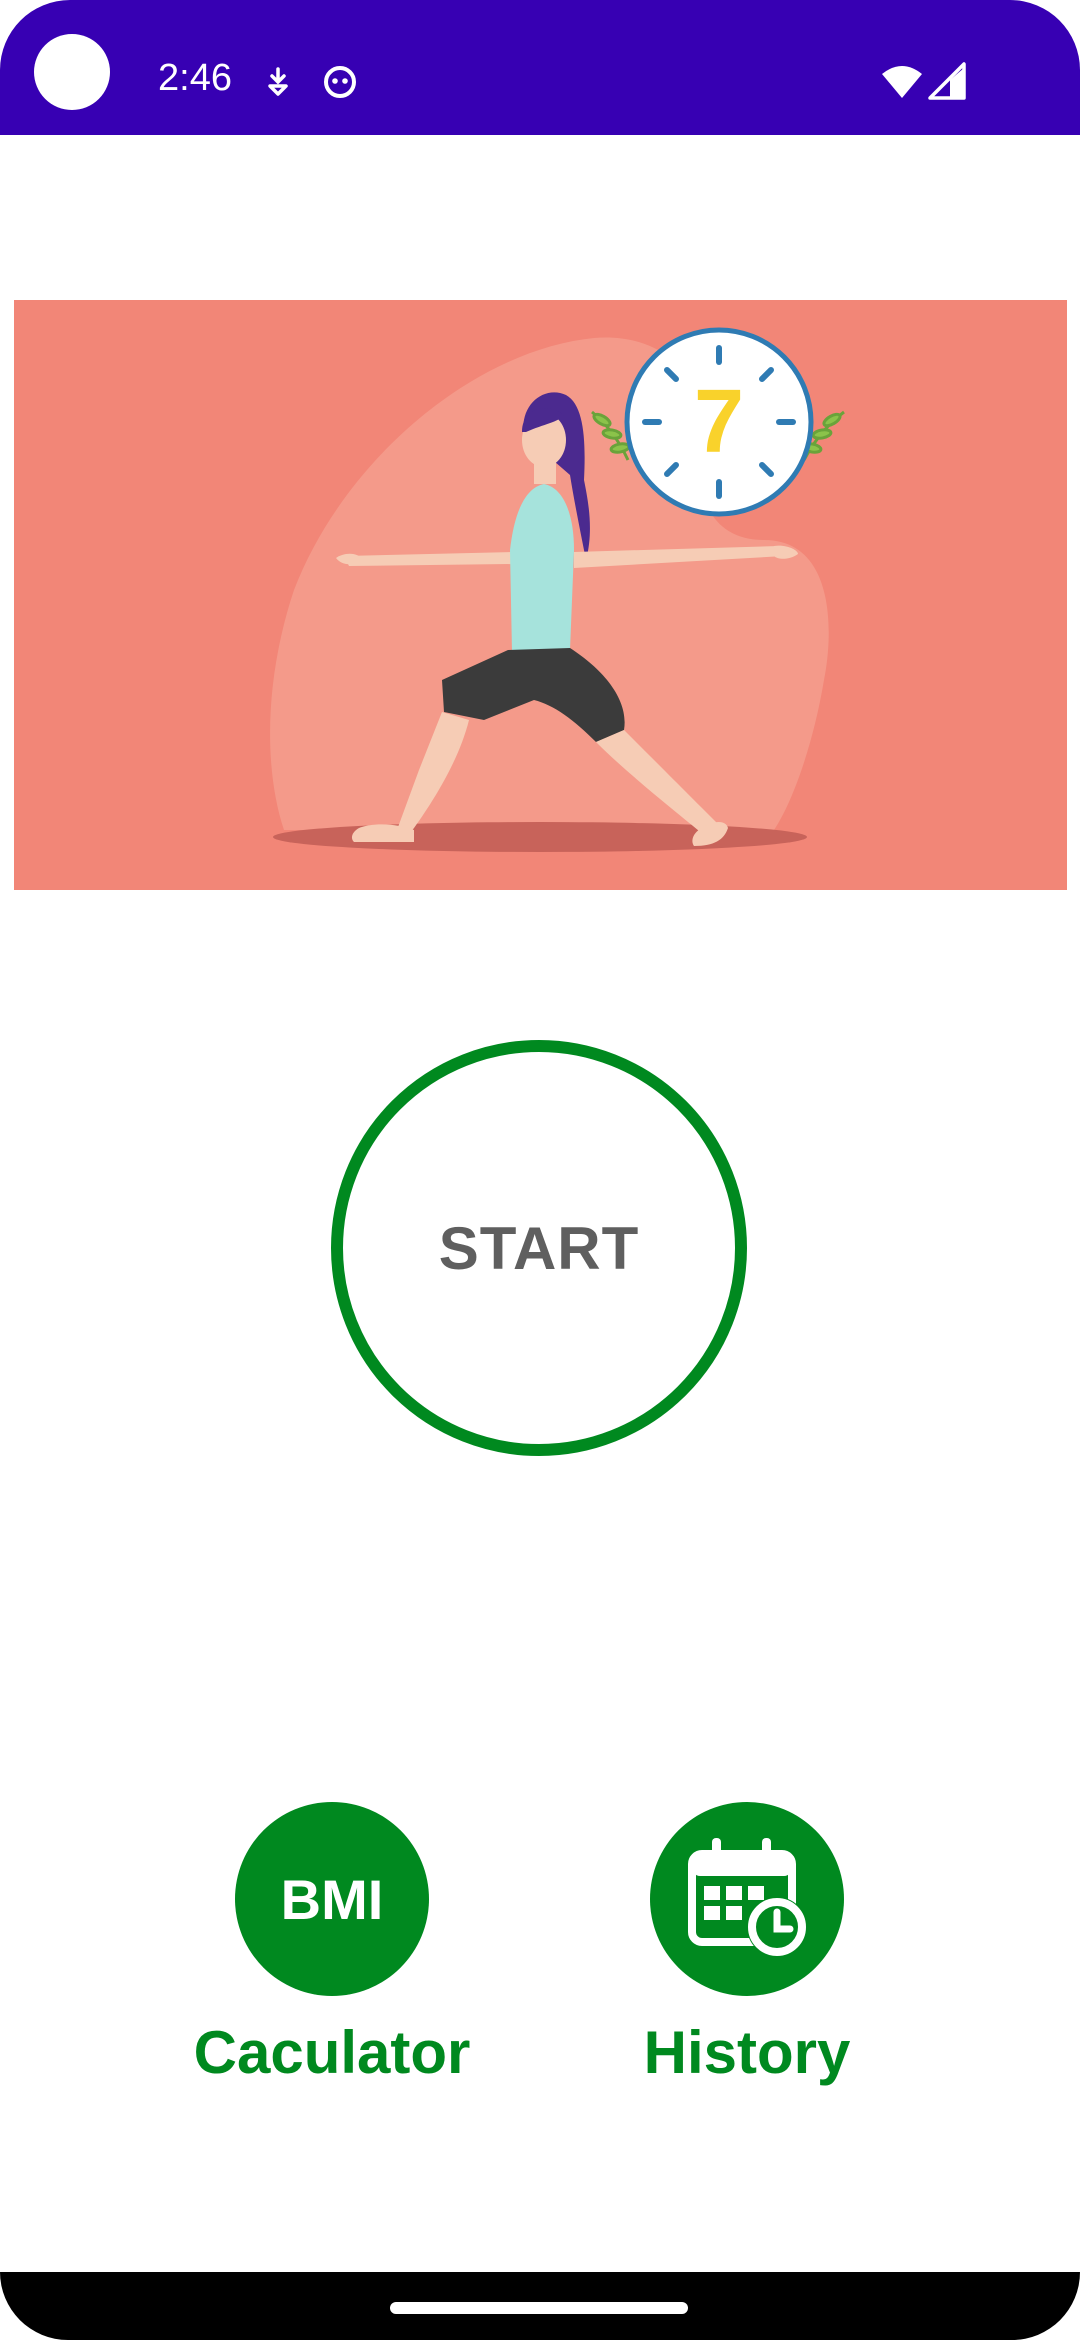 This screenshot has height=2340, width=1080. Describe the element at coordinates (278, 84) in the screenshot. I see `download-badge-icon` at that location.